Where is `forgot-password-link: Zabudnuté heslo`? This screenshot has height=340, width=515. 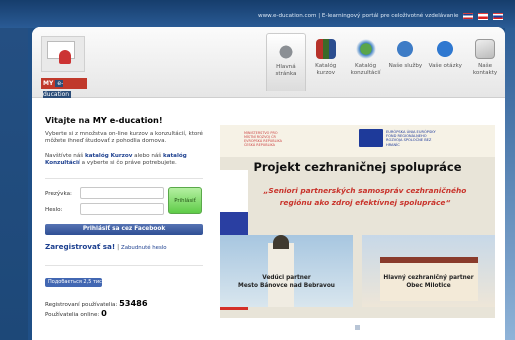
forgot-password-link: Zabudnuté heslo is located at coordinates (144, 248).